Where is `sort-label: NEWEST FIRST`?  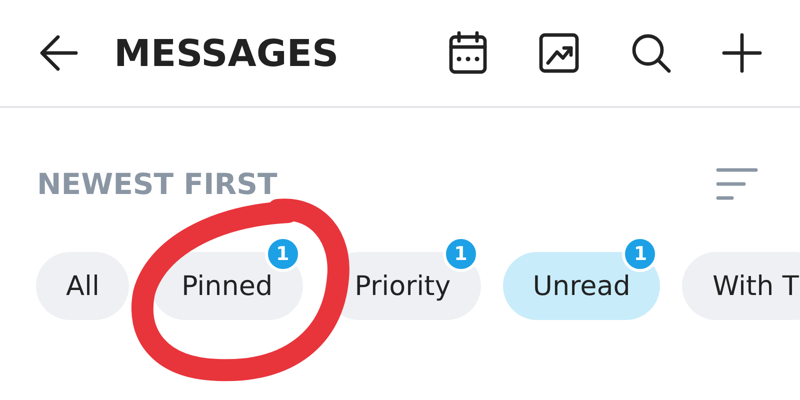 sort-label: NEWEST FIRST is located at coordinates (157, 184).